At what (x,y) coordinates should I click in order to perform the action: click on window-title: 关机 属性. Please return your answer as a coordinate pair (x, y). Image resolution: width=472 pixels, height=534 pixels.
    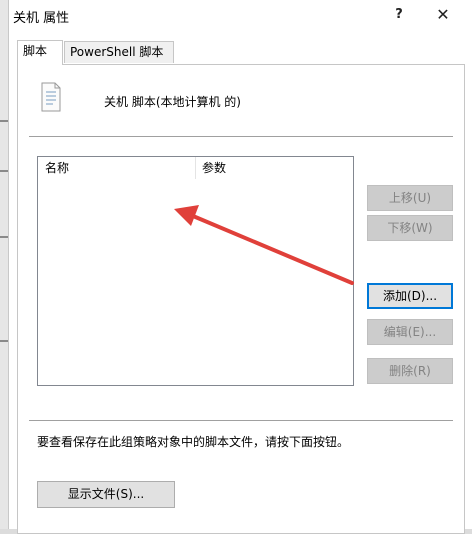
    Looking at the image, I should click on (41, 18).